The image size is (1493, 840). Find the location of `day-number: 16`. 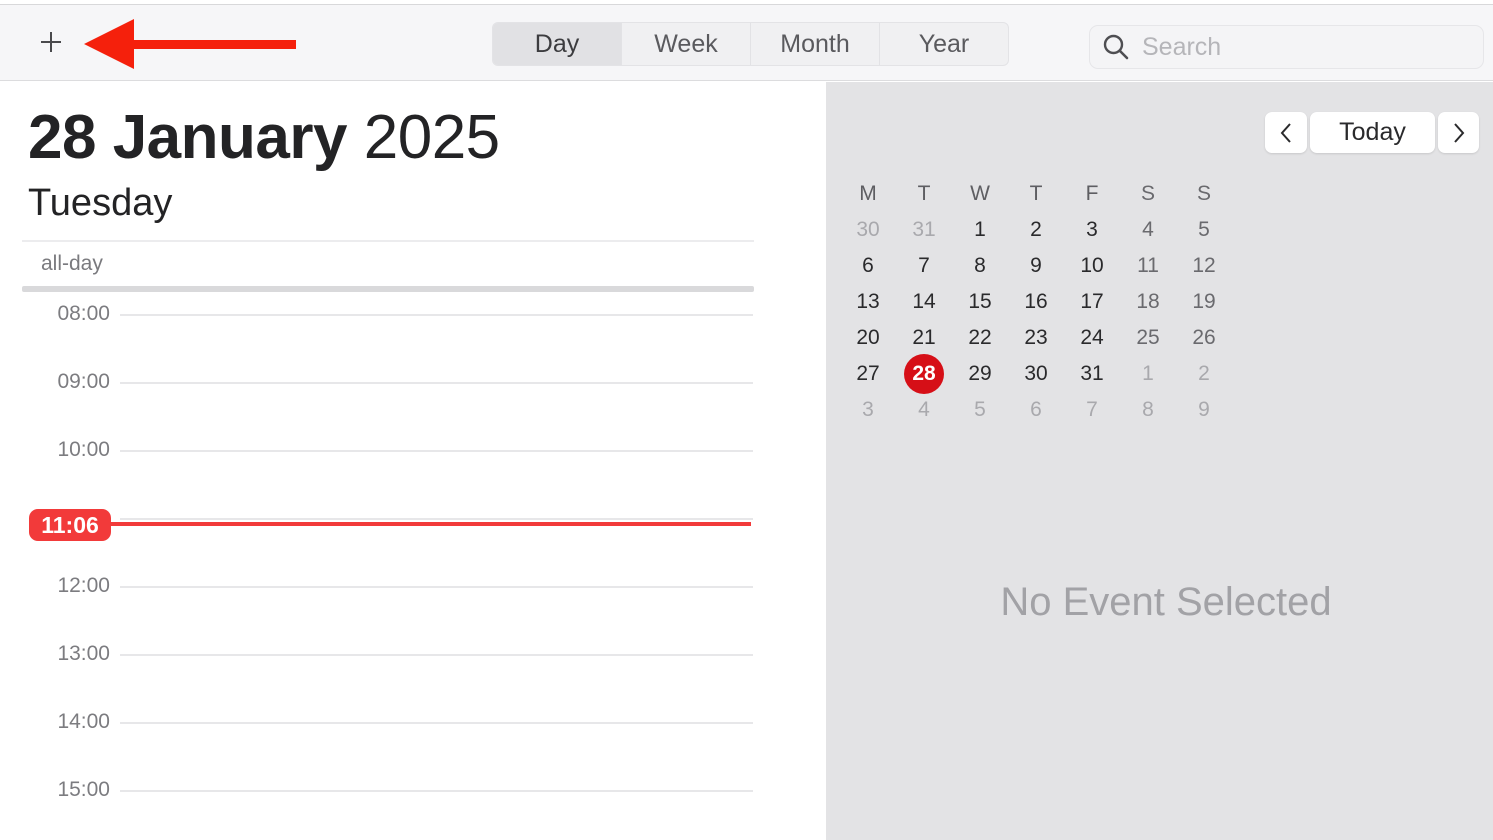

day-number: 16 is located at coordinates (1036, 301).